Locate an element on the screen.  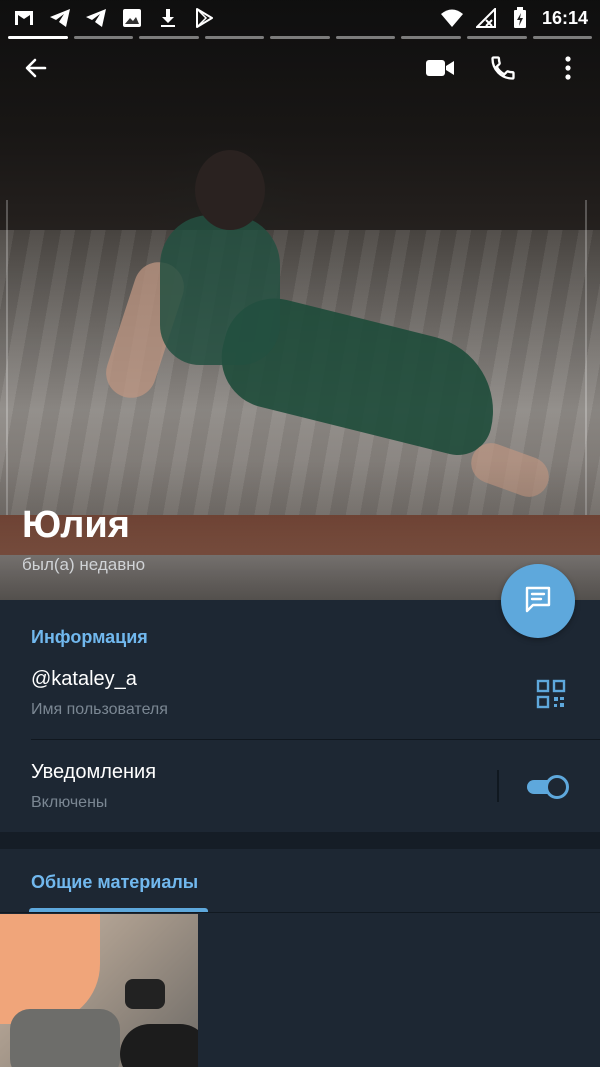
thumbnail-figure-shirt is located at coordinates (50, 969).